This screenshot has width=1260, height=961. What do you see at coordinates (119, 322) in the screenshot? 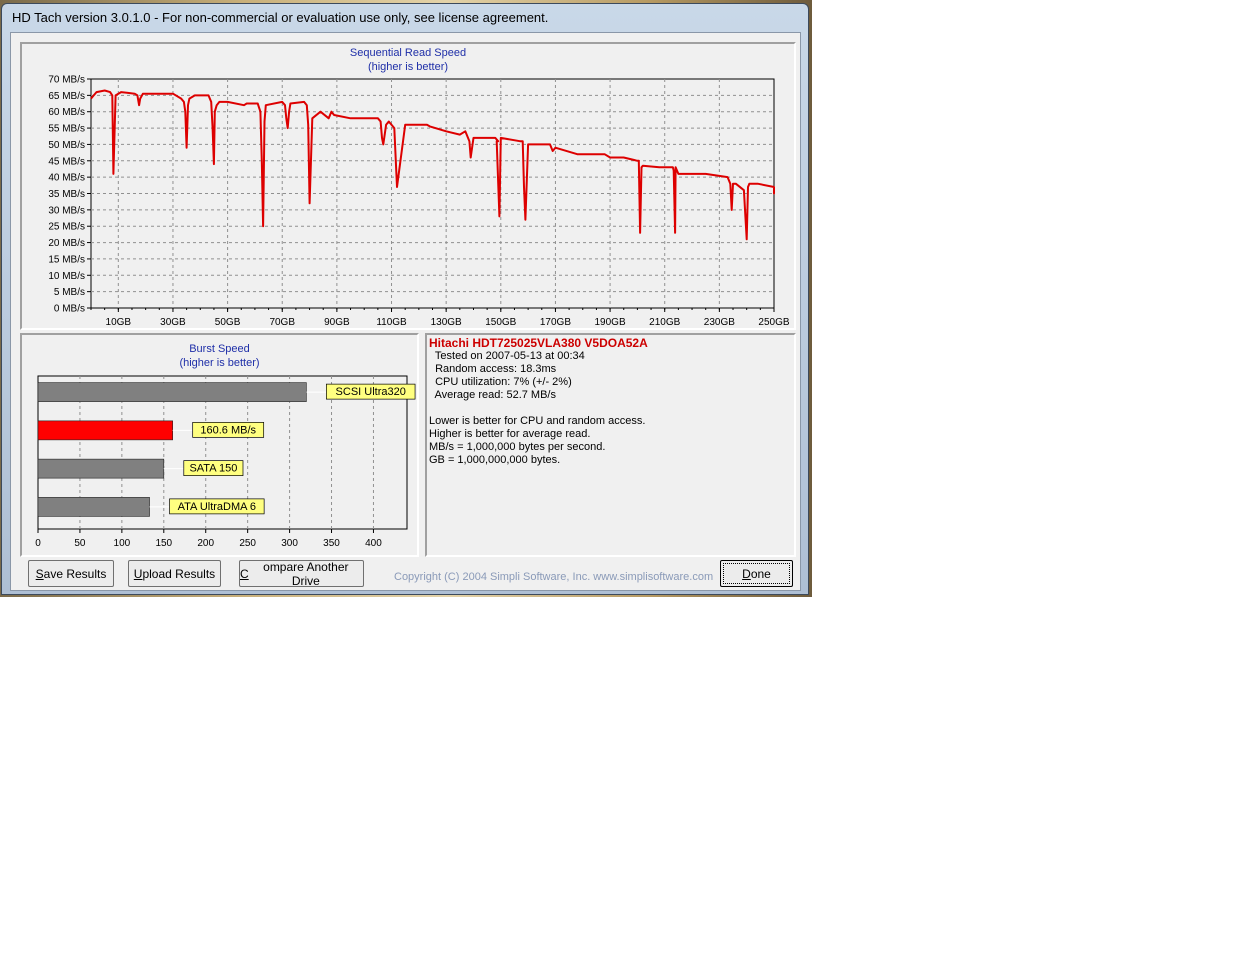
I see `sequential-x-tick-label: 10GB` at bounding box center [119, 322].